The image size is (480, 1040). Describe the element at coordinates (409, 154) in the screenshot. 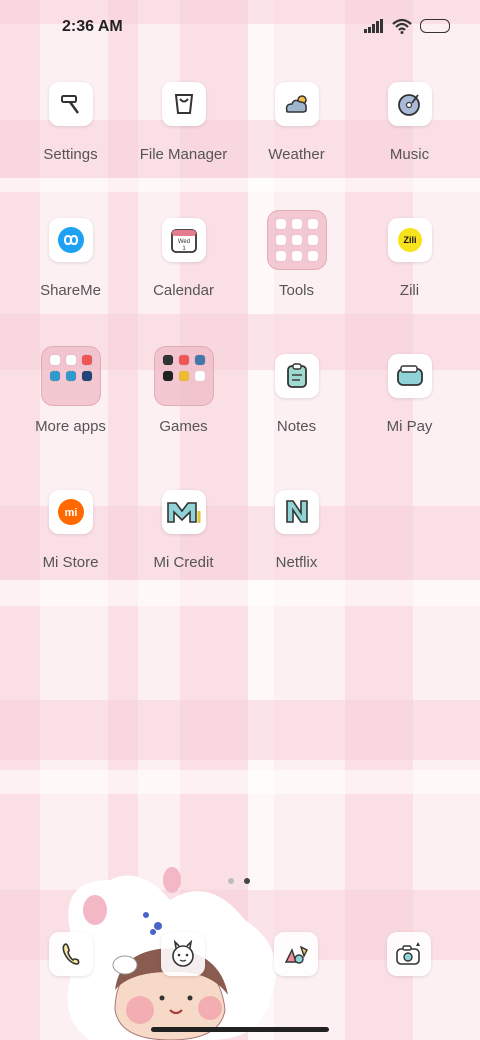

I see `app-label: Music` at that location.